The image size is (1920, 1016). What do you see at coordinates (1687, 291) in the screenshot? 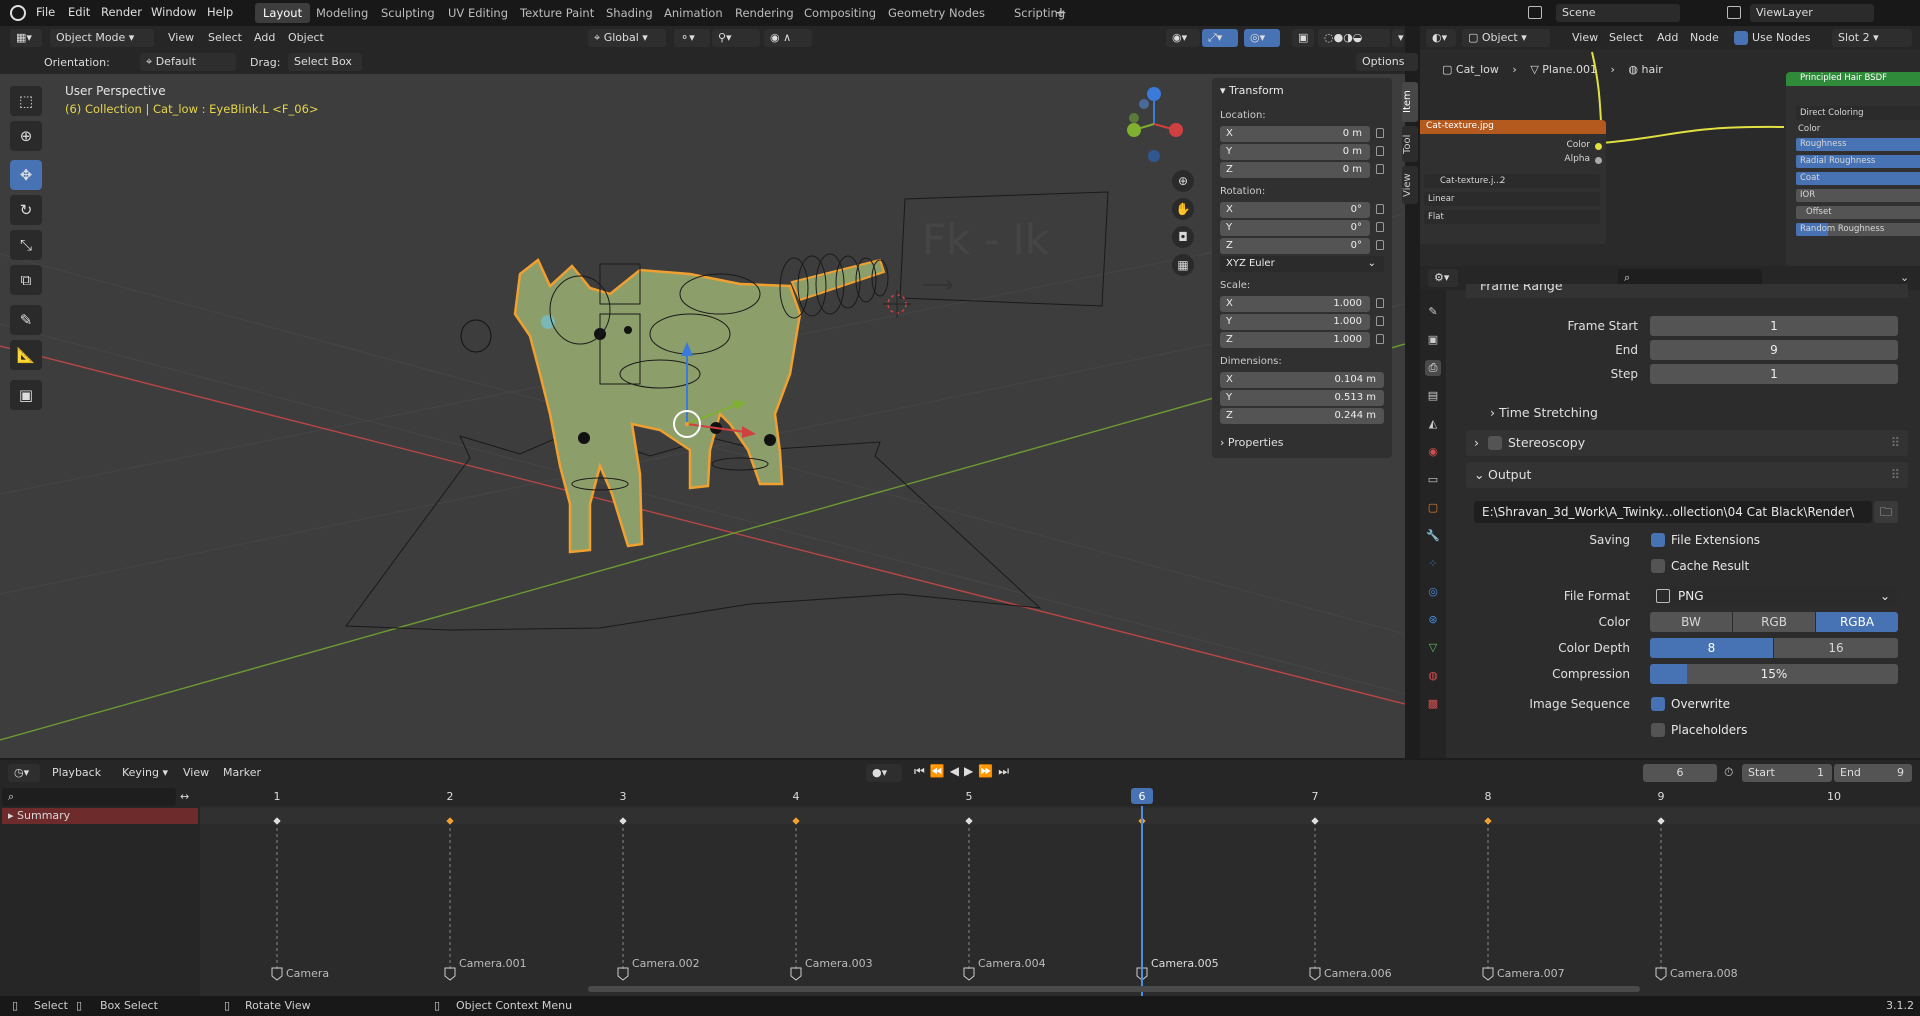
I see `frame-range-section-header: Frame Range` at bounding box center [1687, 291].